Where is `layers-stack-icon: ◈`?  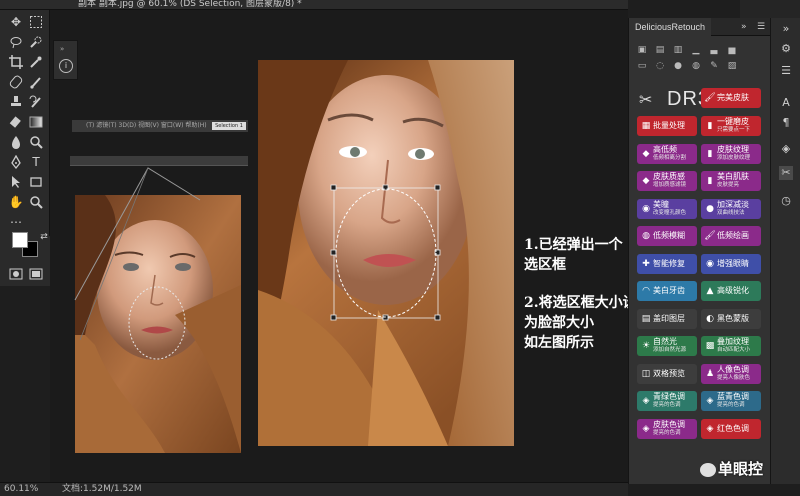 layers-stack-icon: ◈ is located at coordinates (786, 149).